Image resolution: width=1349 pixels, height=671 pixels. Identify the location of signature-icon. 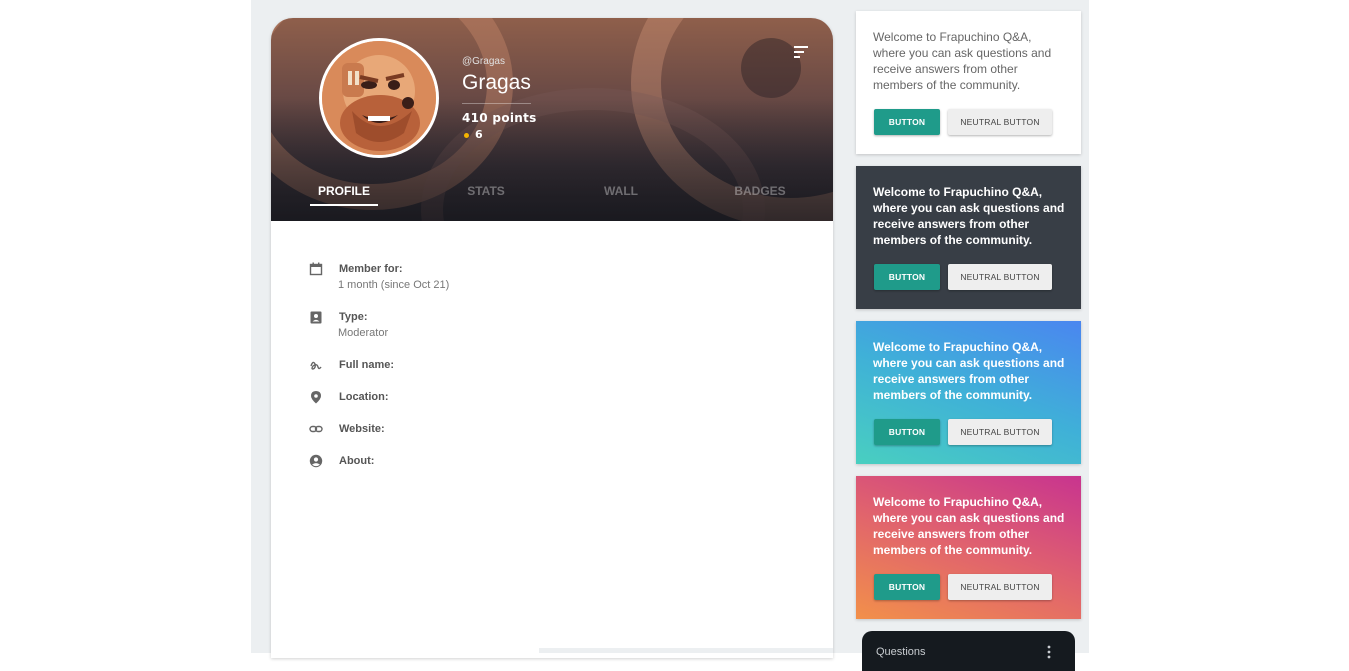
(316, 365).